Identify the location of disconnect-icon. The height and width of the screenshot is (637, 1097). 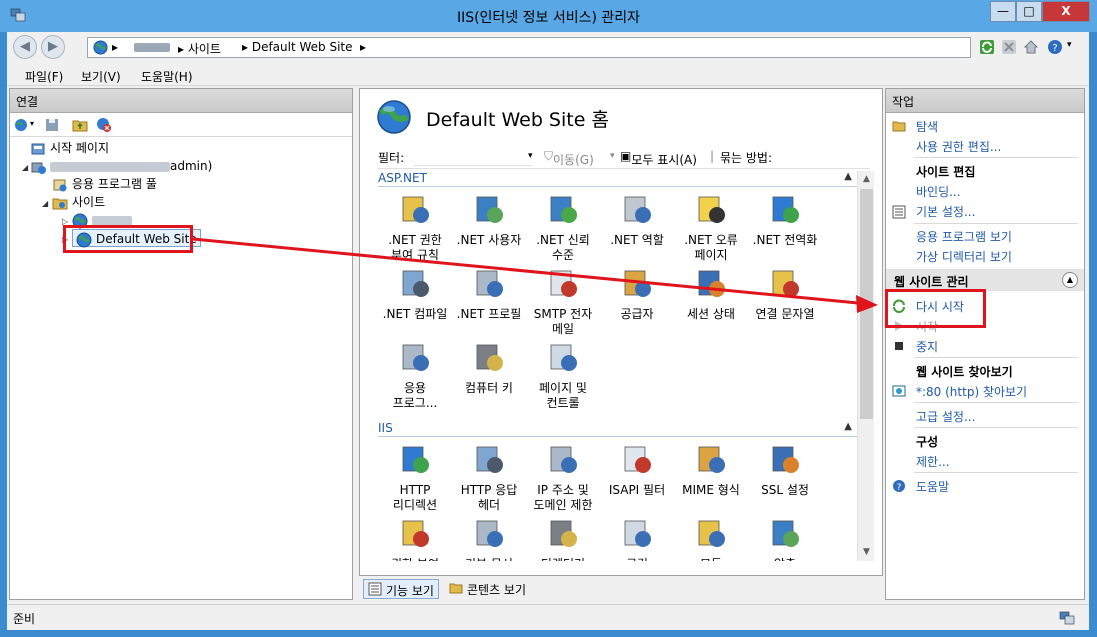
(104, 125).